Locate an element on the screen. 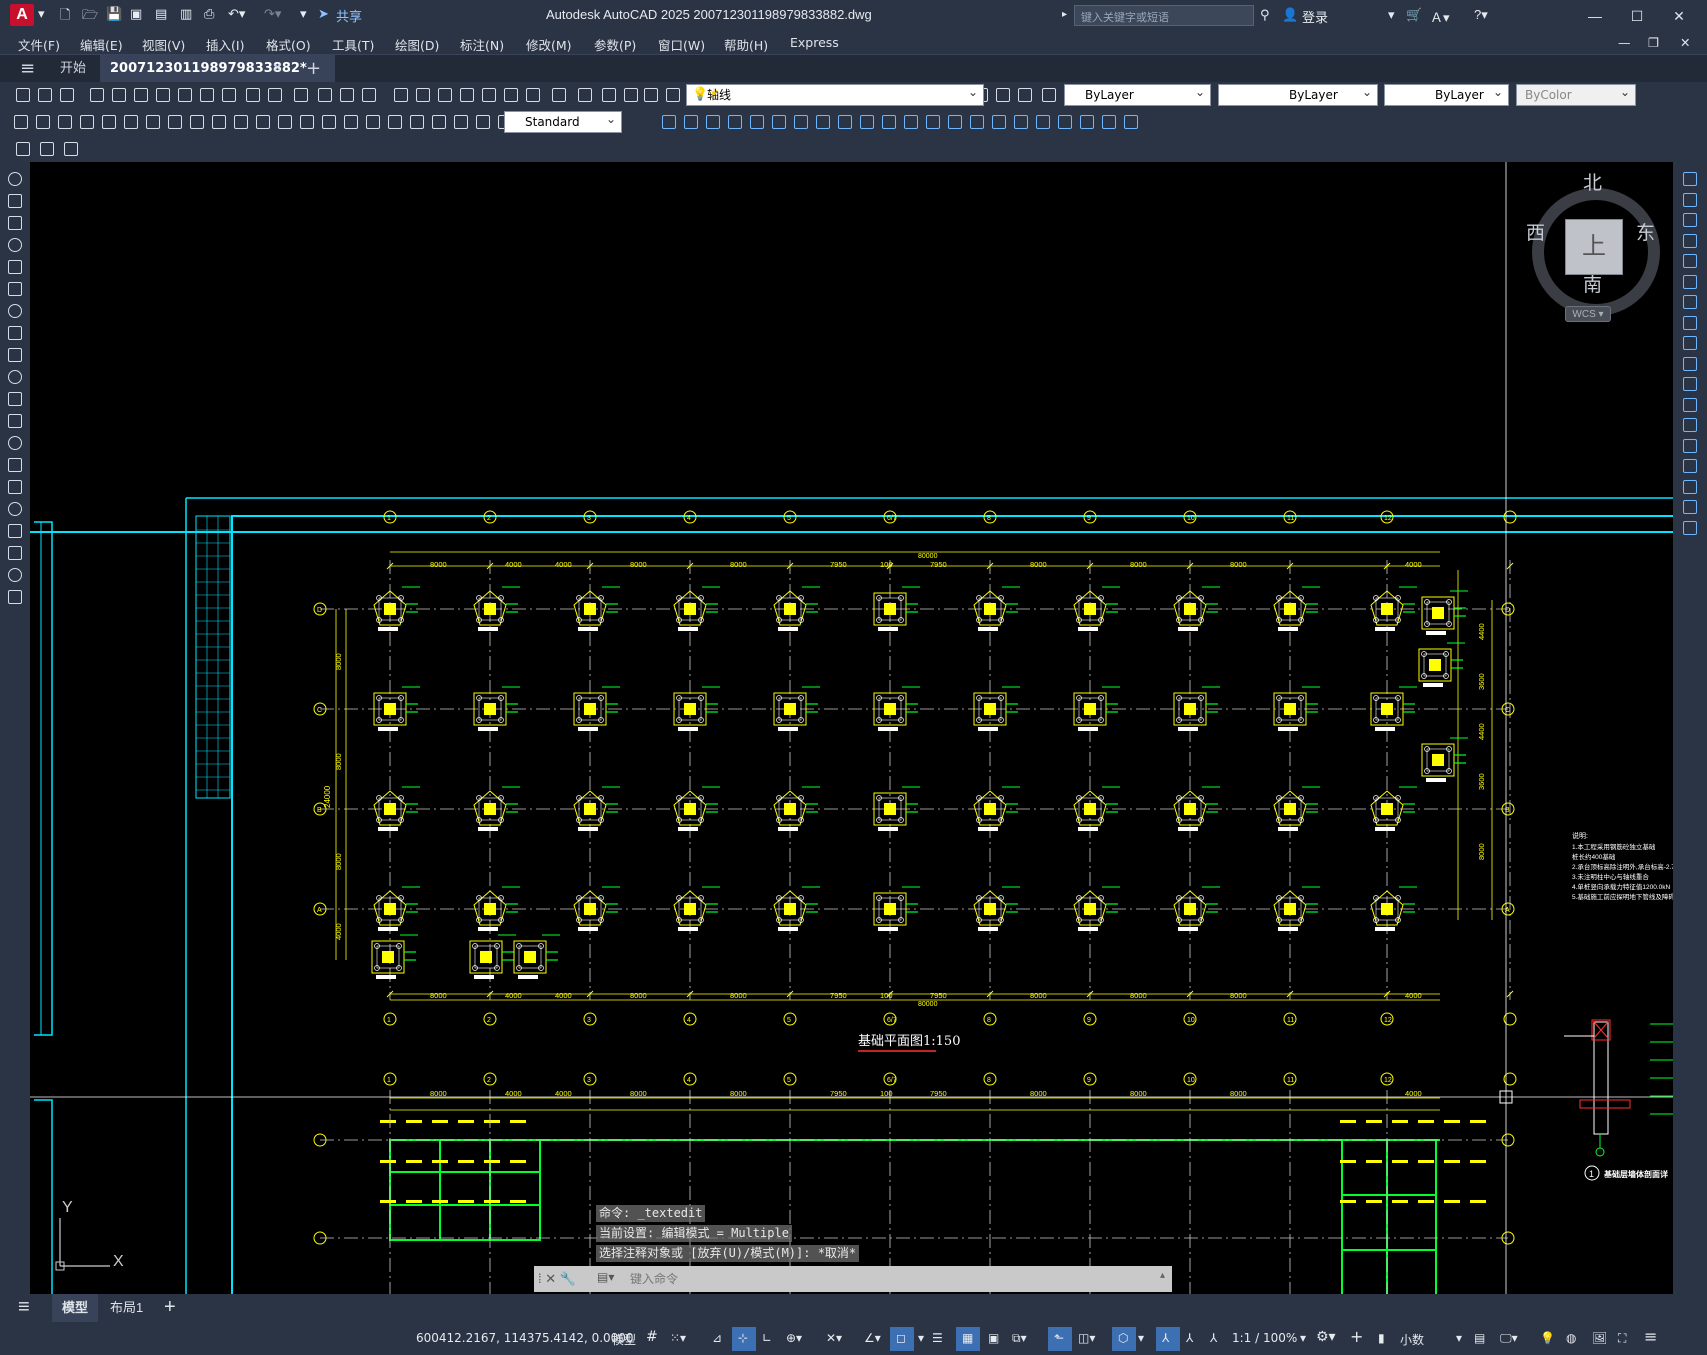 This screenshot has width=1707, height=1355. isolate-objects-icon: 💡 is located at coordinates (1547, 1338).